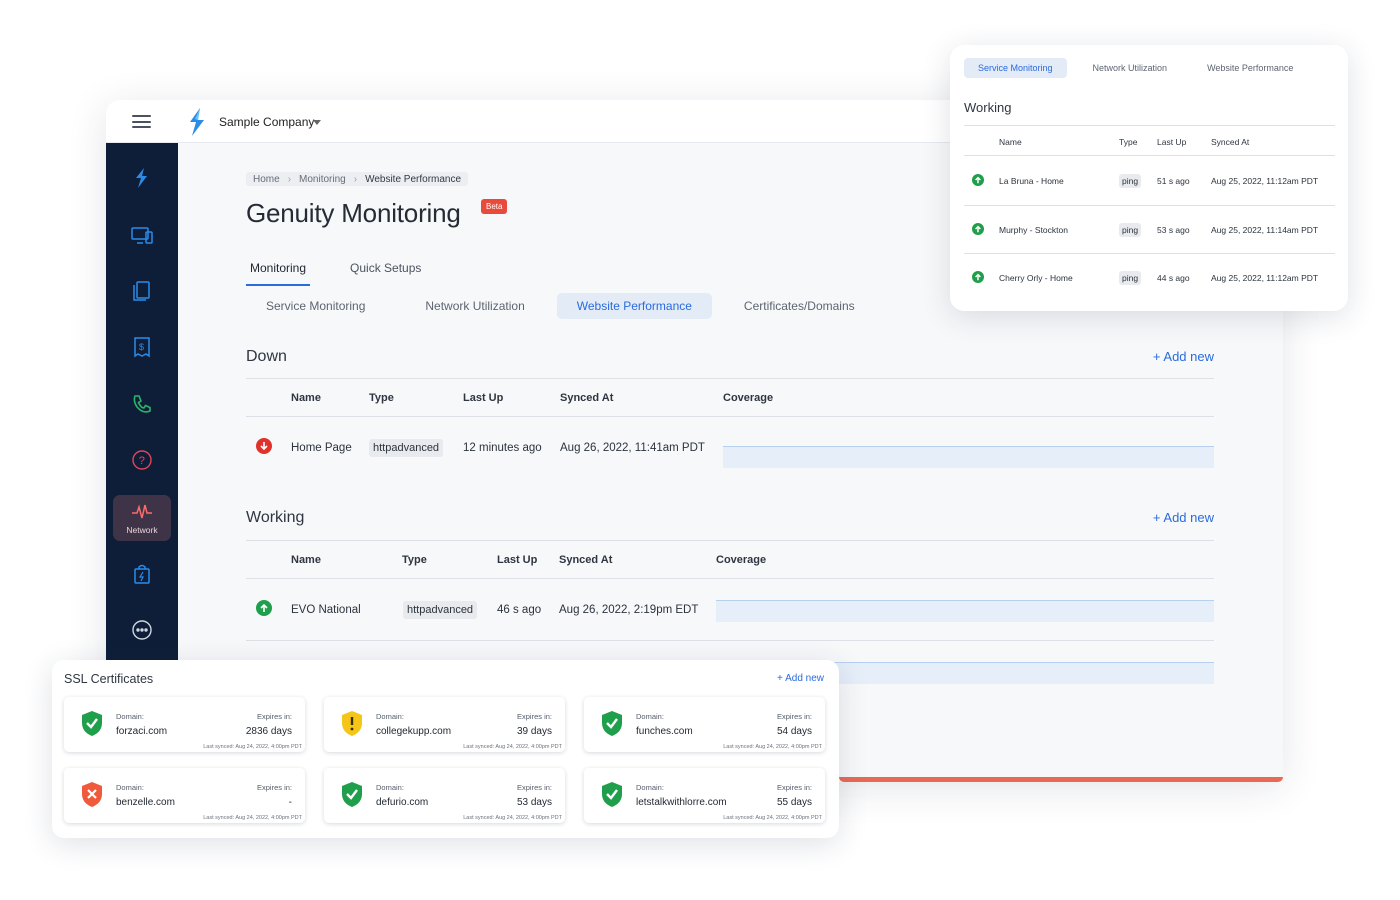 The image size is (1400, 900). Describe the element at coordinates (266, 122) in the screenshot. I see `company-selector: Sample Company` at that location.